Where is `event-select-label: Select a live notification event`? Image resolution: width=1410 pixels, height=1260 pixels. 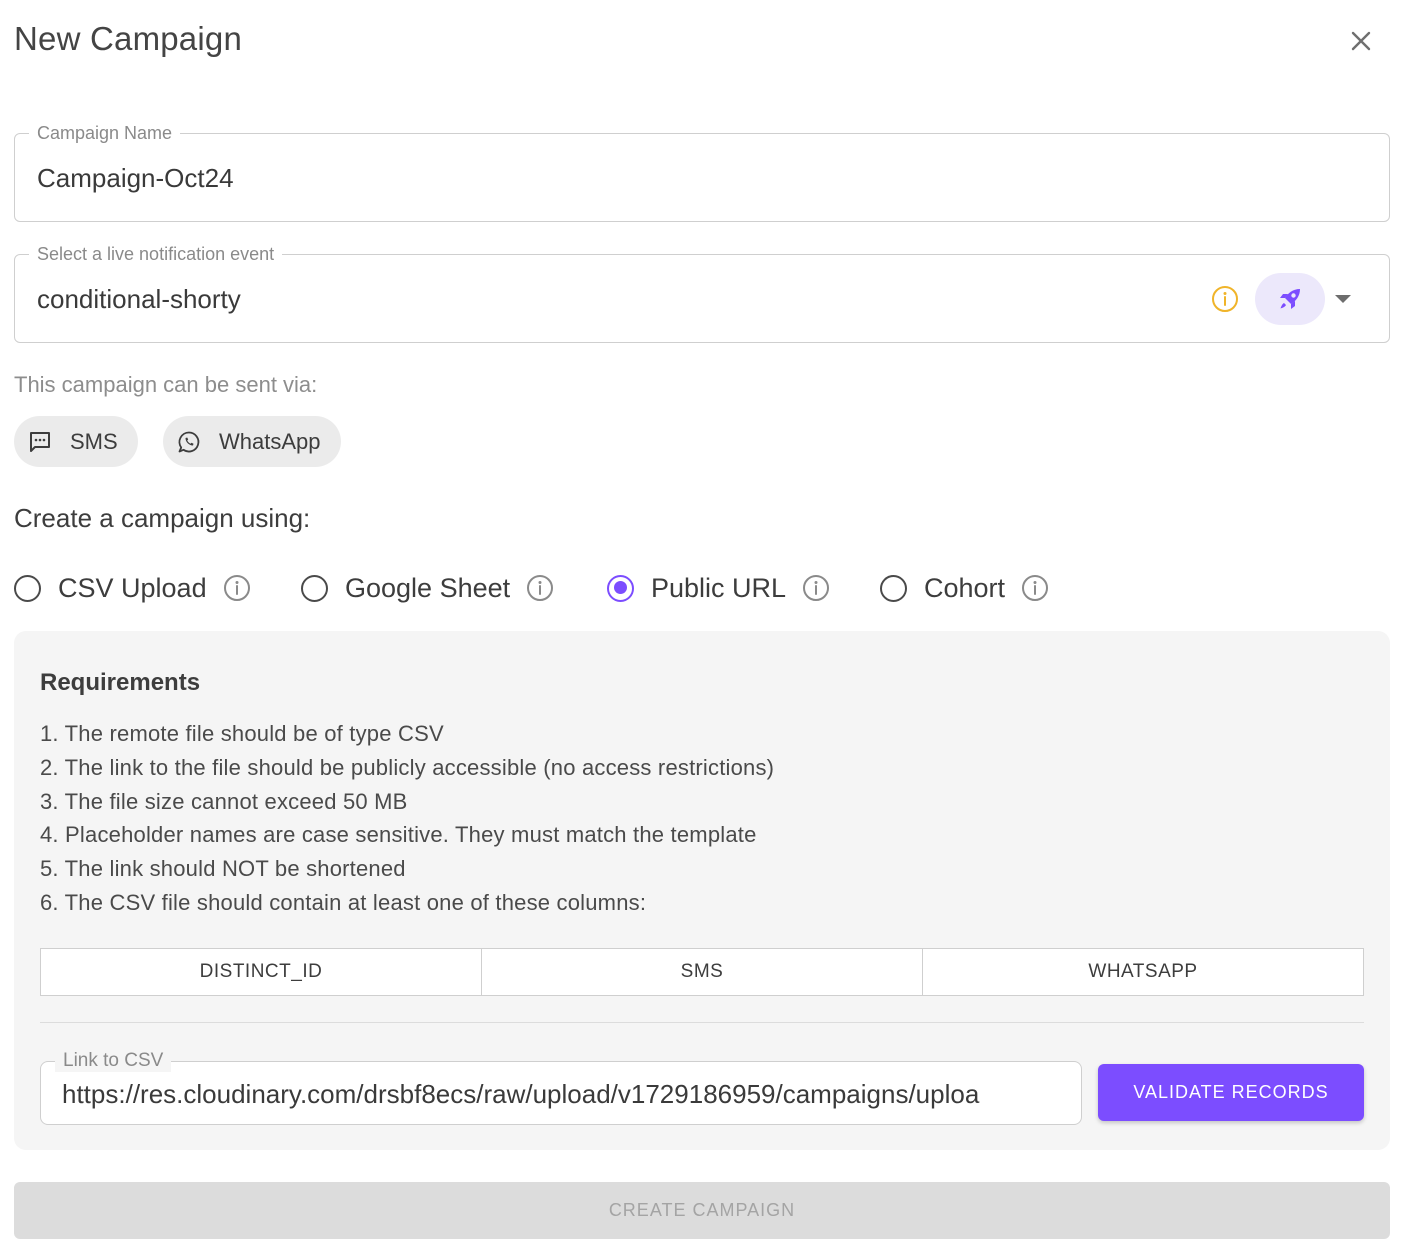 event-select-label: Select a live notification event is located at coordinates (156, 254).